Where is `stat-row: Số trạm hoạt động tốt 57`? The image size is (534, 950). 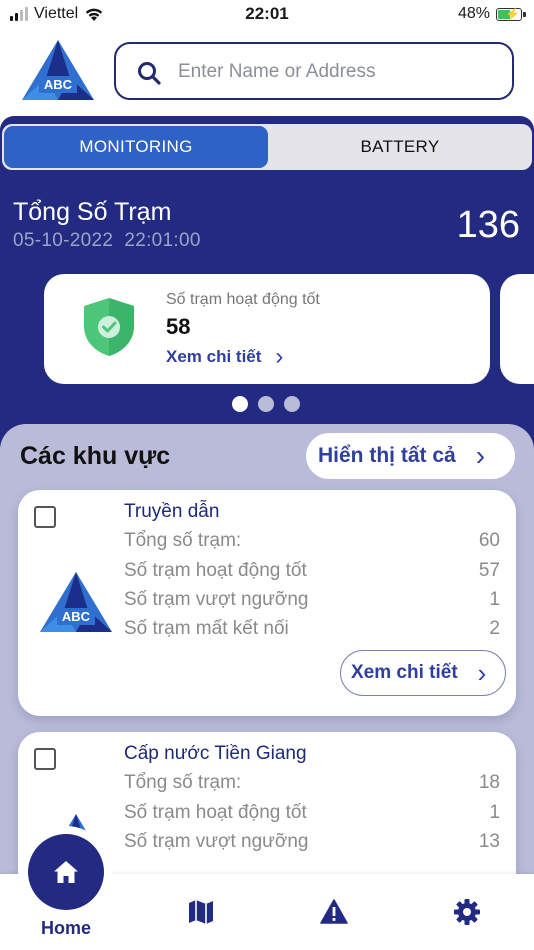
stat-row: Số trạm hoạt động tốt 57 is located at coordinates (312, 571).